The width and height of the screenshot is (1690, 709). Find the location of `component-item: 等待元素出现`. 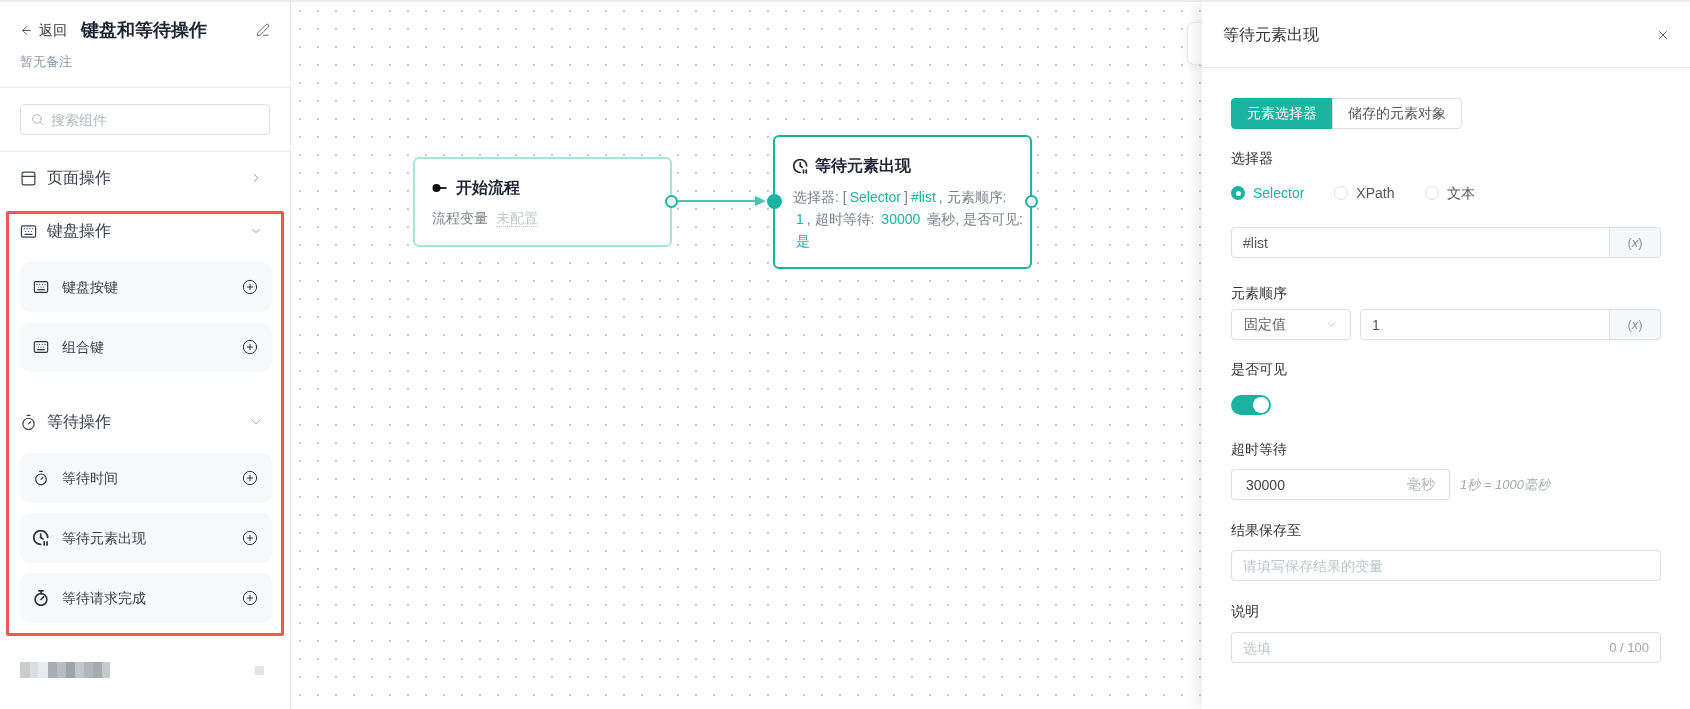

component-item: 等待元素出现 is located at coordinates (146, 538).